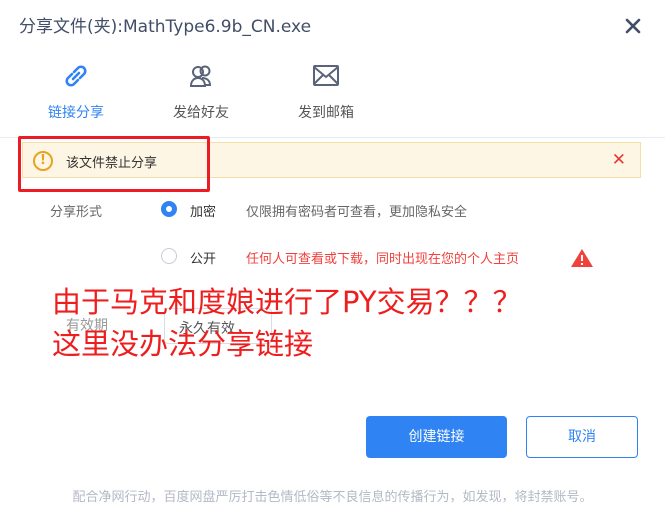 This screenshot has width=665, height=516. What do you see at coordinates (201, 99) in the screenshot?
I see `tab-send-friend: 发给好友` at bounding box center [201, 99].